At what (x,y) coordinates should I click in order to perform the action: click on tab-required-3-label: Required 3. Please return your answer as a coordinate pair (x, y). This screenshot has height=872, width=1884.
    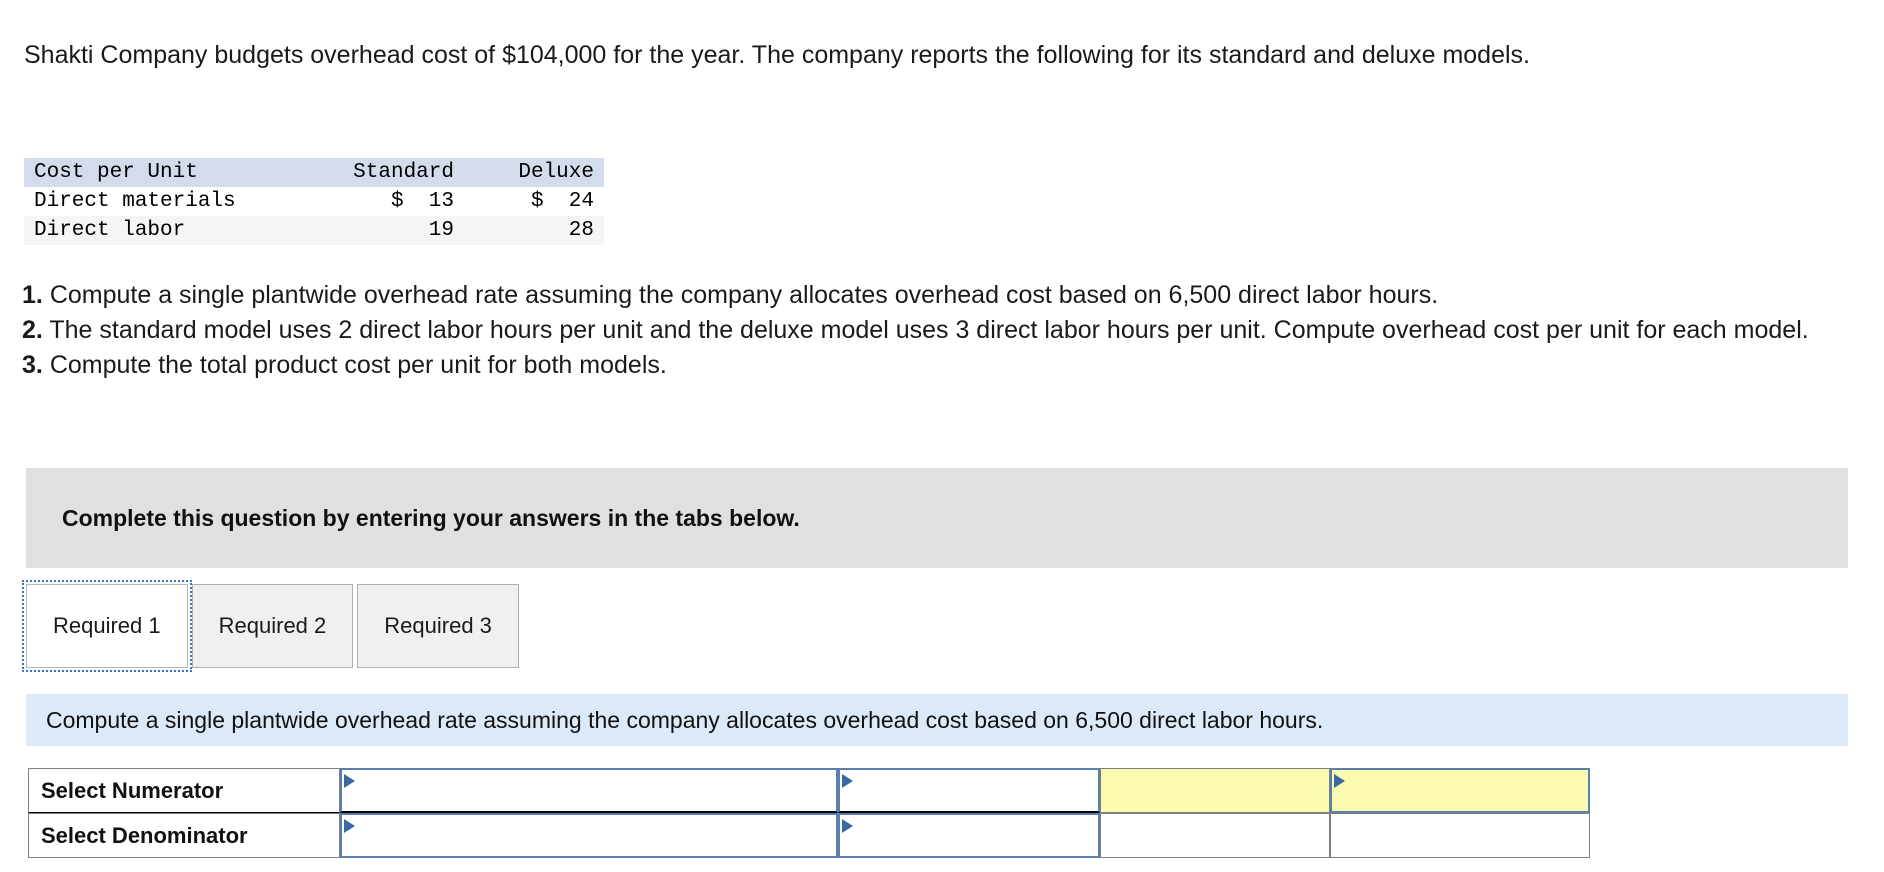
    Looking at the image, I should click on (438, 625).